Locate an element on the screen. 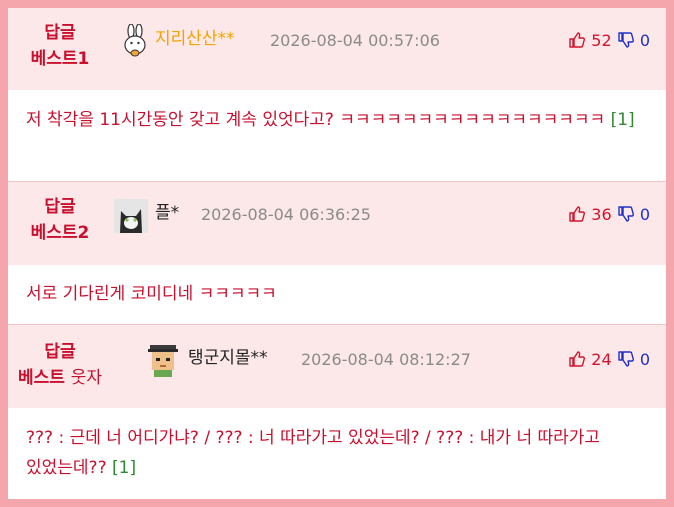 The width and height of the screenshot is (674, 507). upvote-count: 52 is located at coordinates (601, 40).